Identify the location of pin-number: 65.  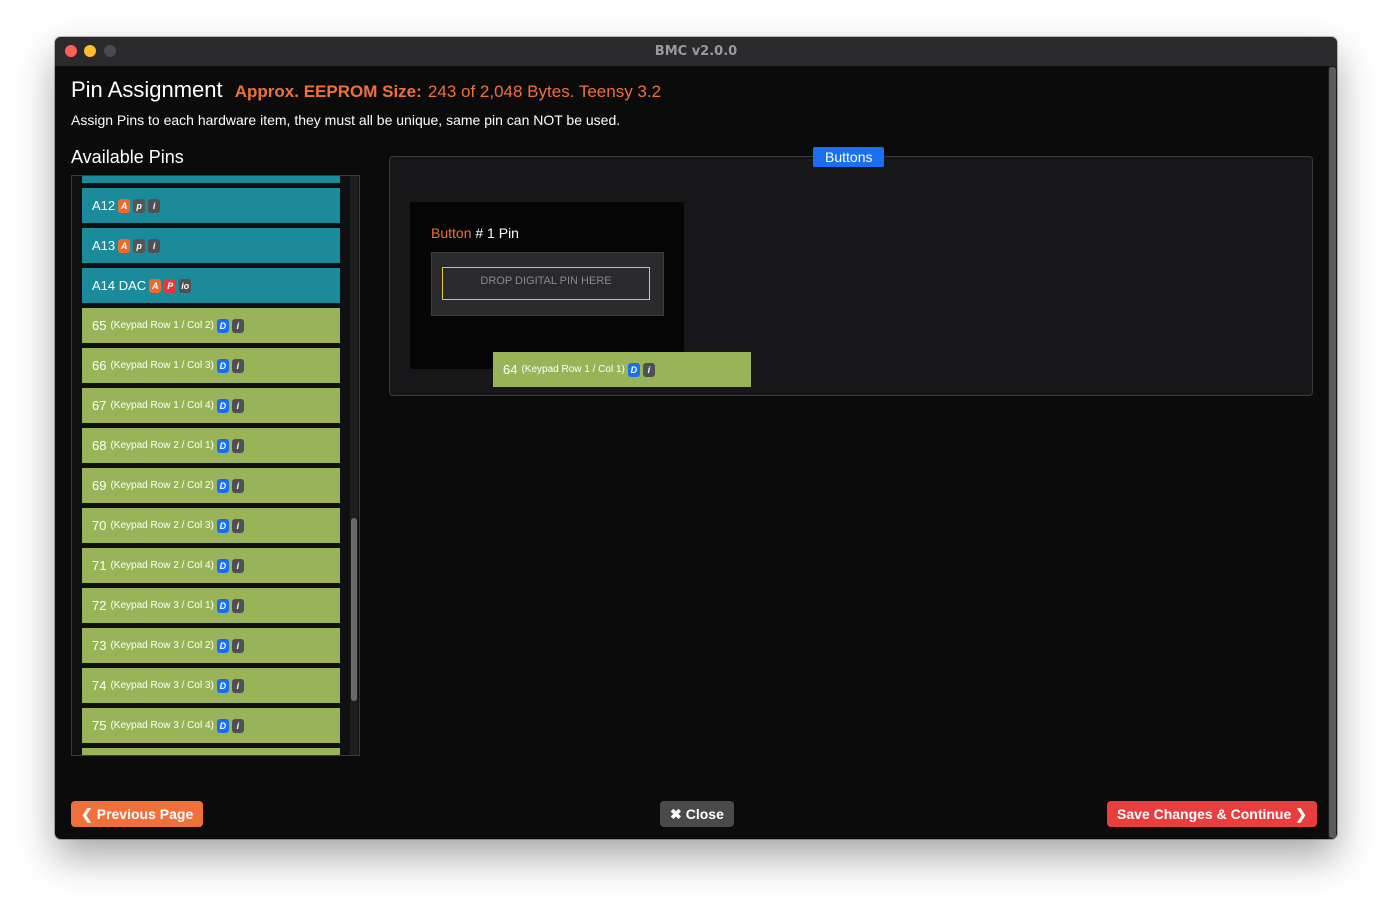
(99, 325).